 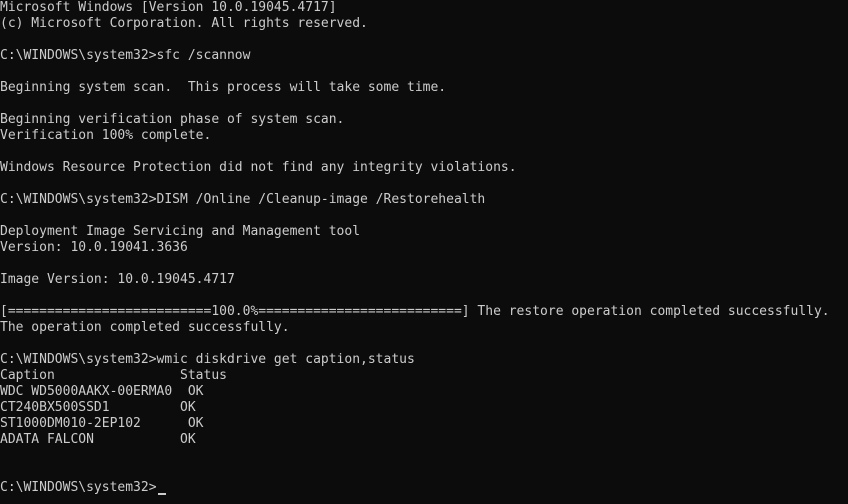 I want to click on console-line: Version: 10.0.19041.3636, so click(x=94, y=247).